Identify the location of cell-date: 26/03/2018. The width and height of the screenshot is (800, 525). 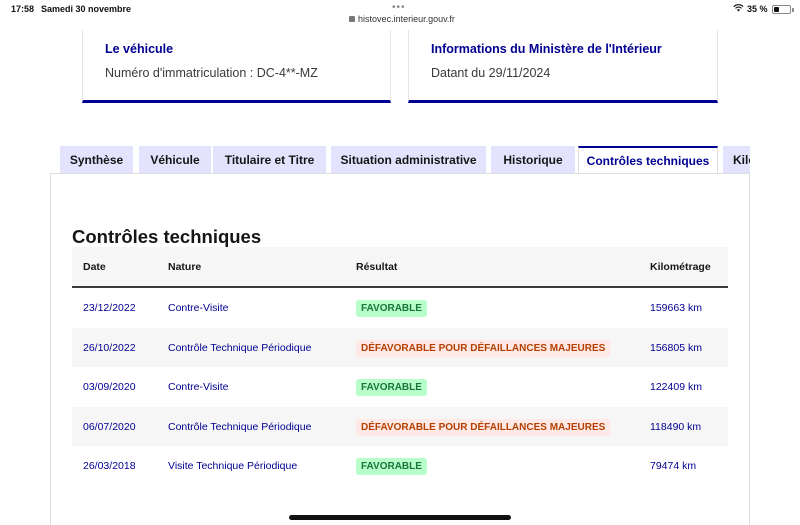
(109, 466).